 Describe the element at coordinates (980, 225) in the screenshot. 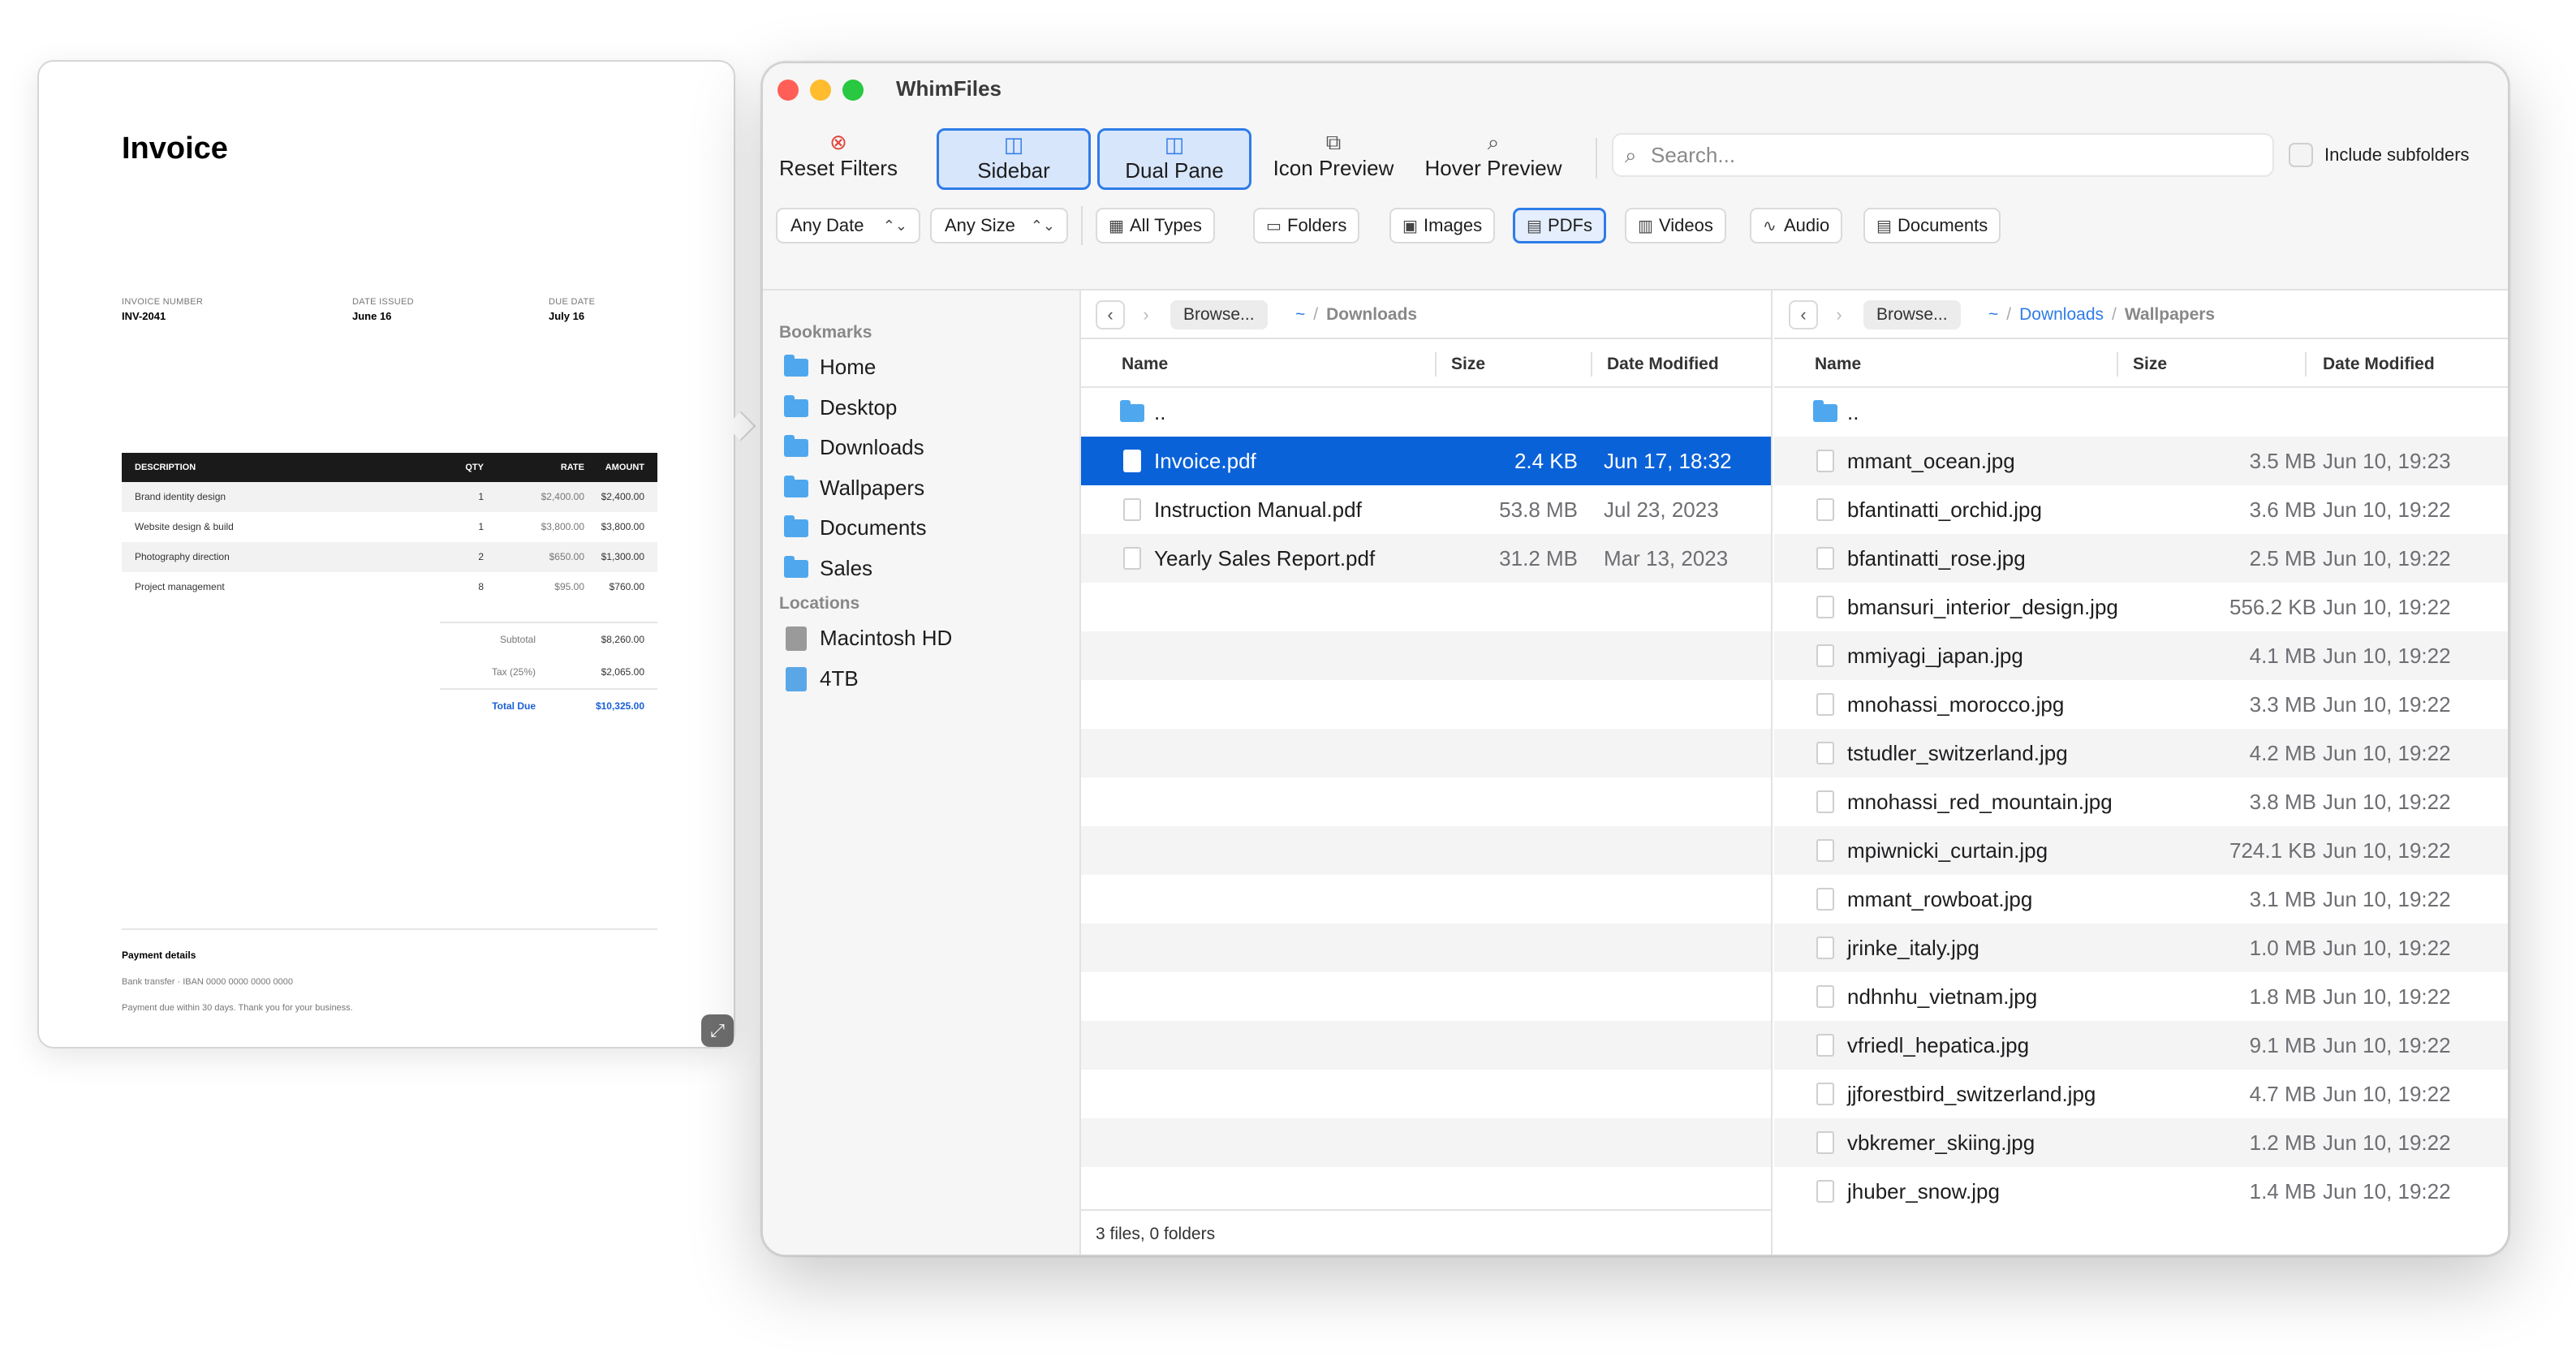

I see `size-filter-value: Any Size` at that location.